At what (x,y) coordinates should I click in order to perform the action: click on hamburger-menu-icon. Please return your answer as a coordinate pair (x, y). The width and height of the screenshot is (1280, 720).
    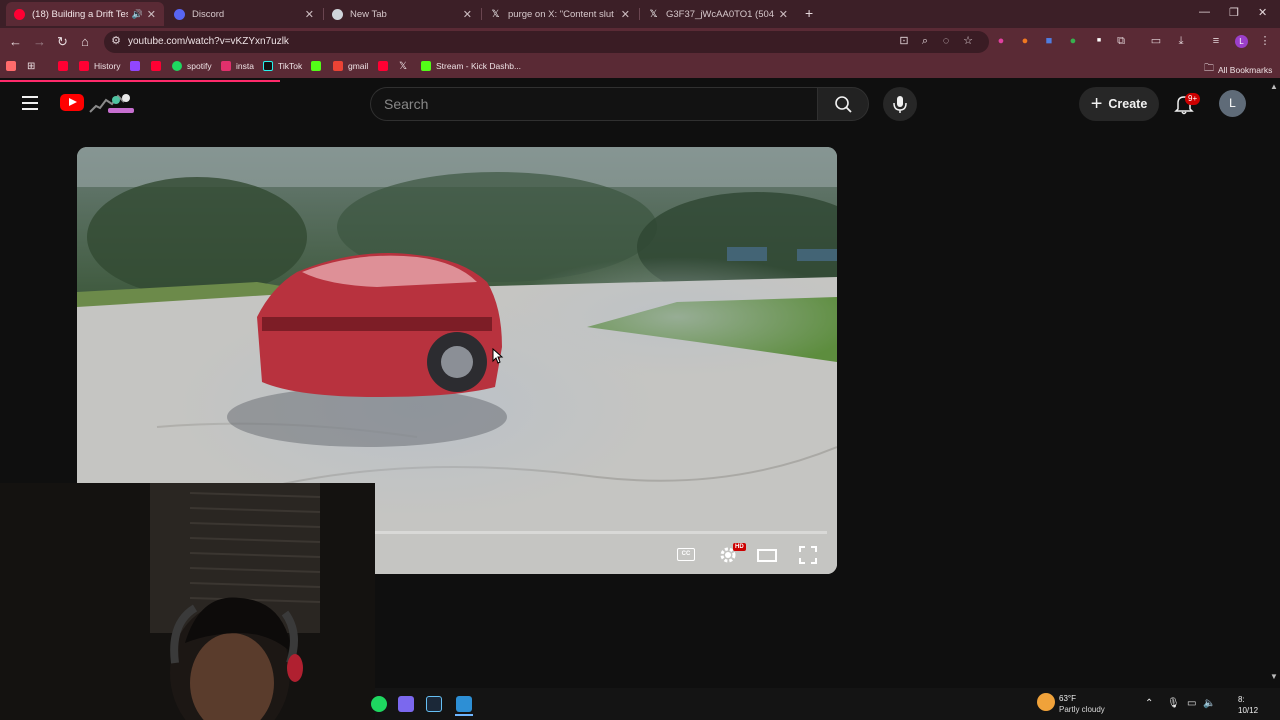
    Looking at the image, I should click on (30, 103).